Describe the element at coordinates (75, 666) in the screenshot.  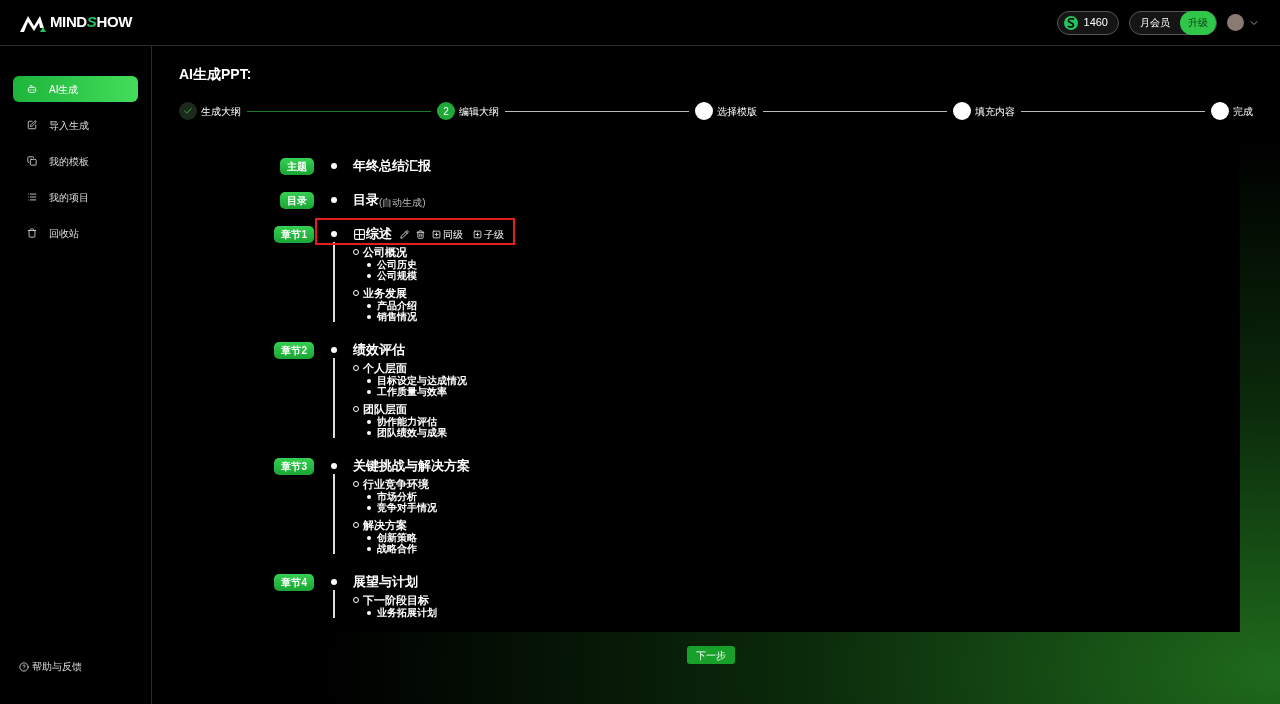
I see `help-link: 帮助与反馈` at that location.